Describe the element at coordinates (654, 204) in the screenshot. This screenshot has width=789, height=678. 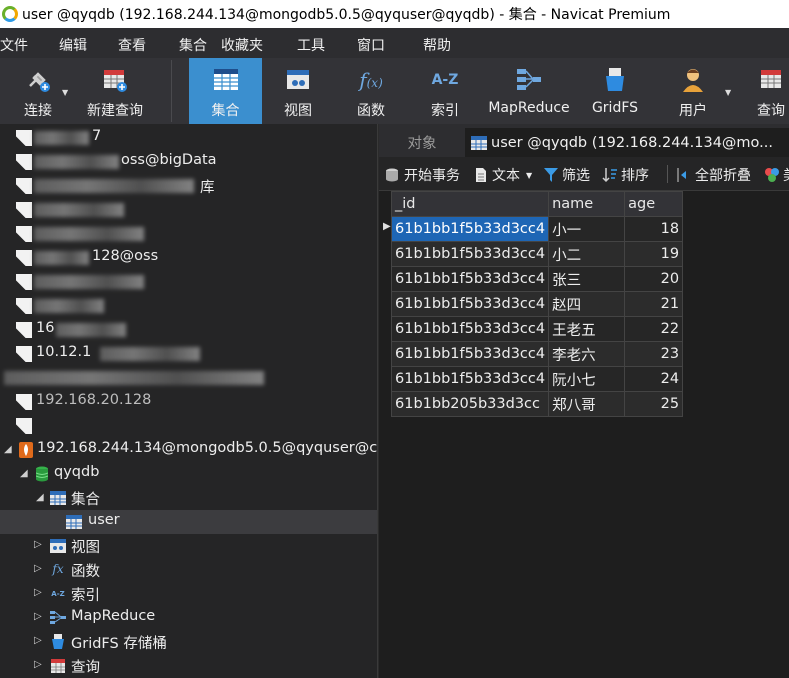
I see `column-header-age: age` at that location.